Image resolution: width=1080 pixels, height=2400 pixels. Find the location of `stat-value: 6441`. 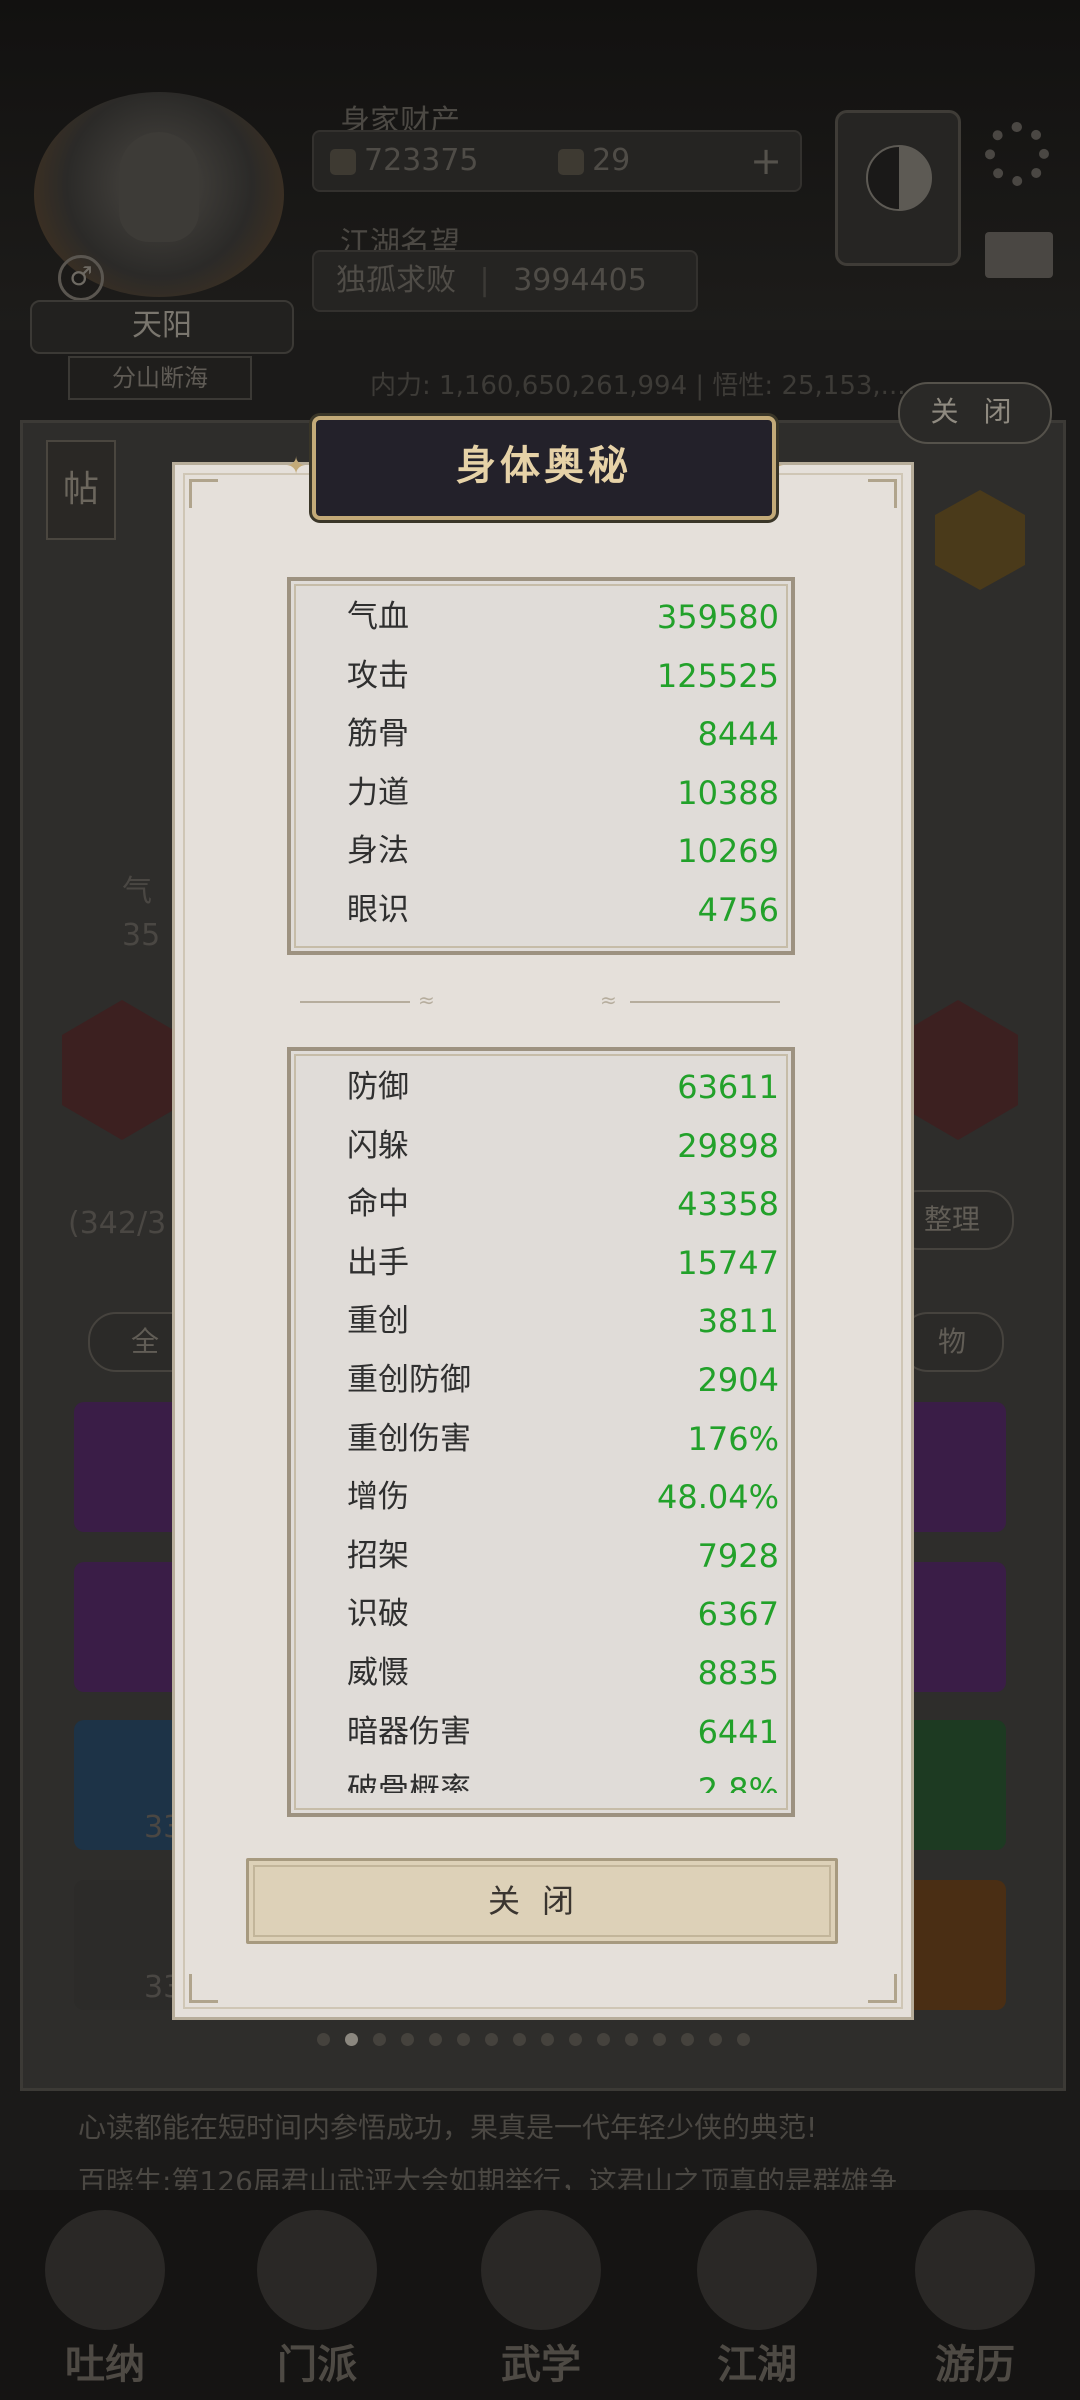

stat-value: 6441 is located at coordinates (738, 1731).